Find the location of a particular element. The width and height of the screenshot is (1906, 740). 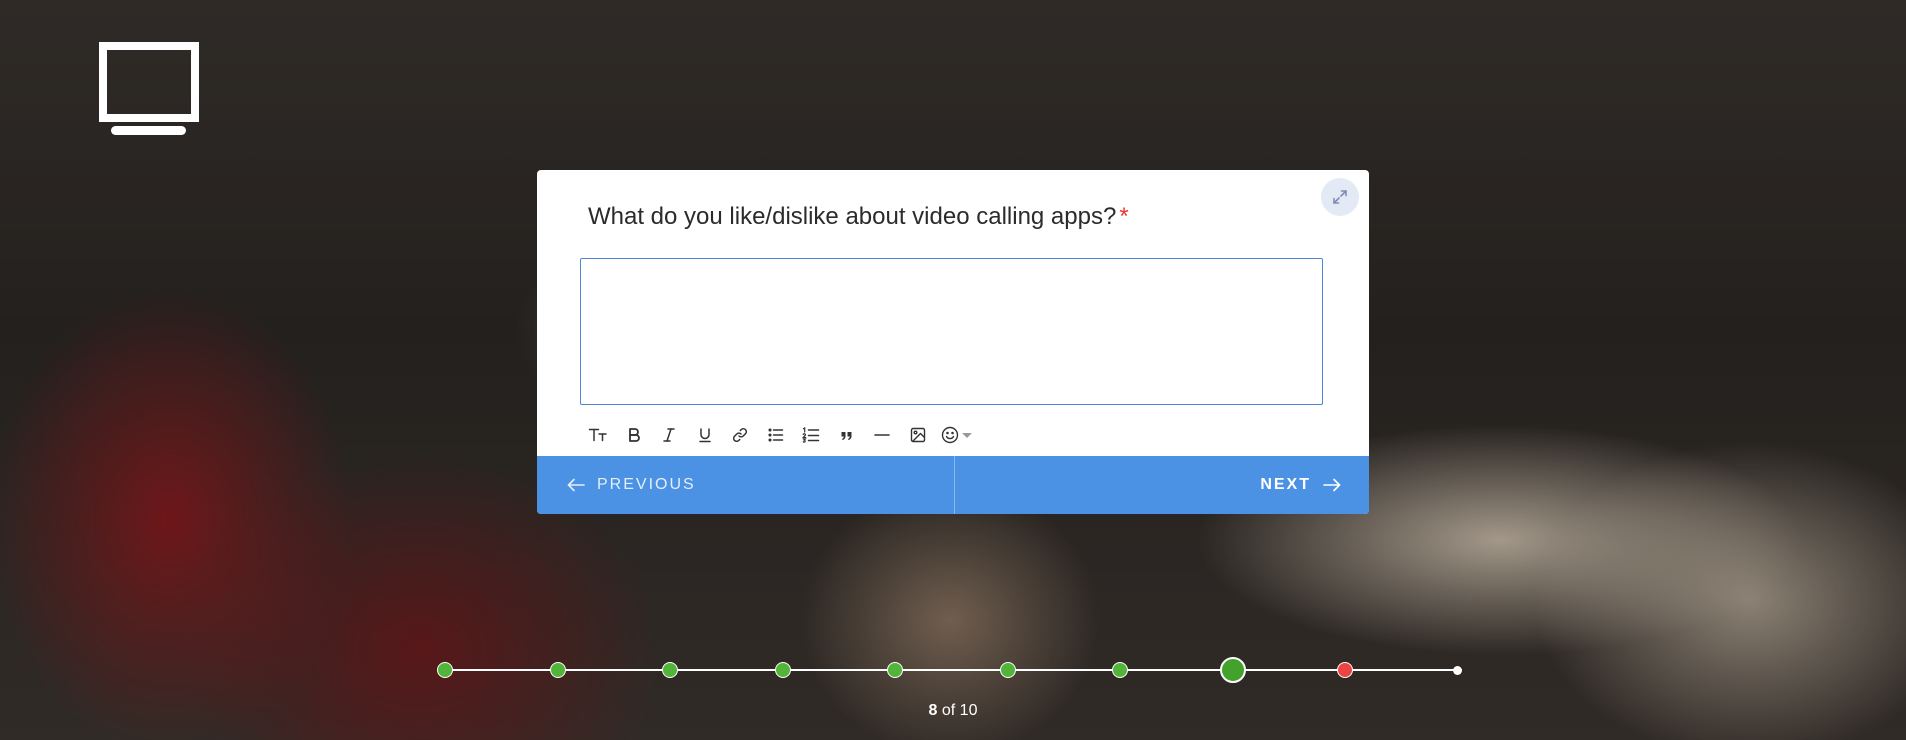

emoji-icon is located at coordinates (950, 435).